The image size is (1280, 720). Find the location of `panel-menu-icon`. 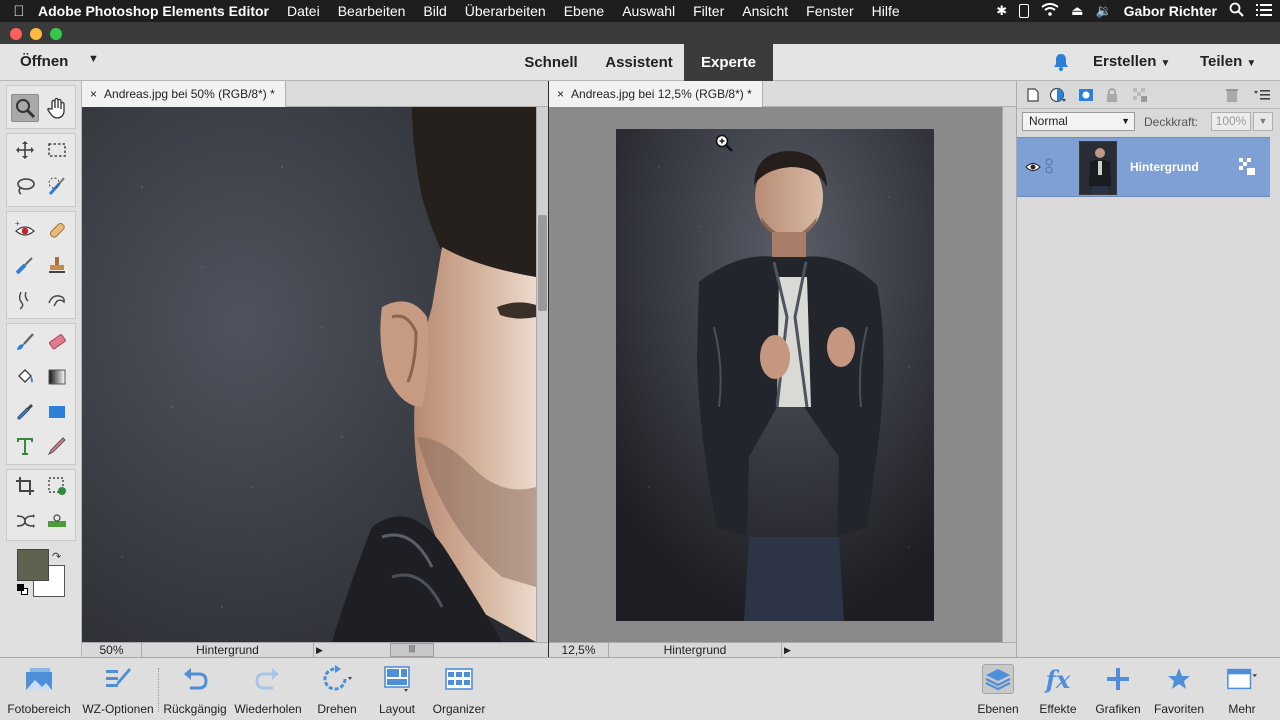

panel-menu-icon is located at coordinates (1261, 95).